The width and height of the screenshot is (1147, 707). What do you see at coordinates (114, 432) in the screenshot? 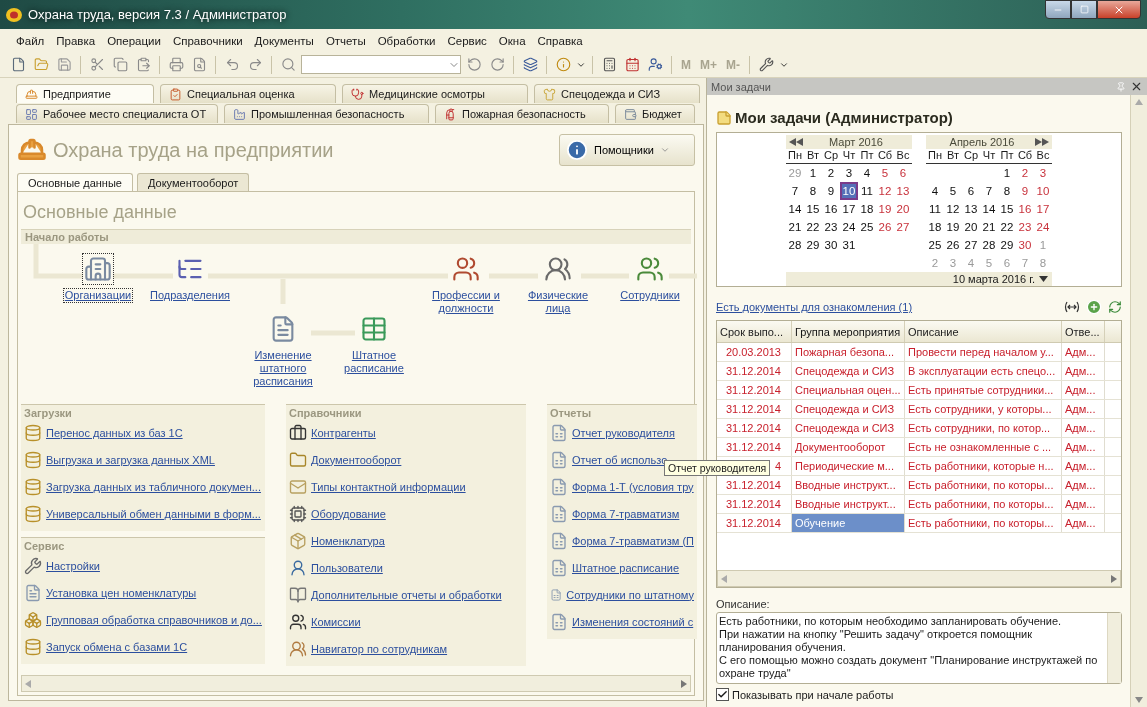
I see `link: Перенос данных из баз 1С` at bounding box center [114, 432].